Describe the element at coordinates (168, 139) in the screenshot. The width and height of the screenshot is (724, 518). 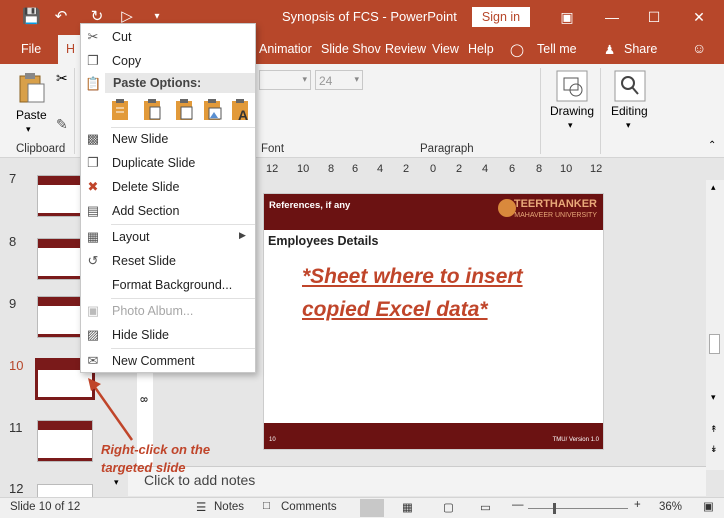
I see `menu-item-new-slide: ▩ New Slide` at that location.